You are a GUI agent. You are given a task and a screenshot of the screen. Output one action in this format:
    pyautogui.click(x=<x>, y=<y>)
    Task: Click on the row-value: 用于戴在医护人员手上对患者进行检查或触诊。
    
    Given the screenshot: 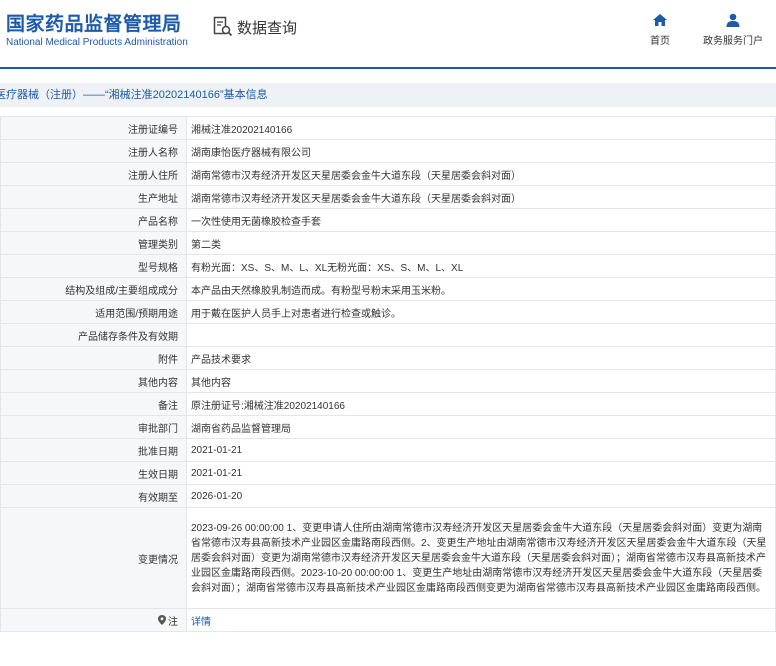 What is the action you would take?
    pyautogui.click(x=481, y=312)
    